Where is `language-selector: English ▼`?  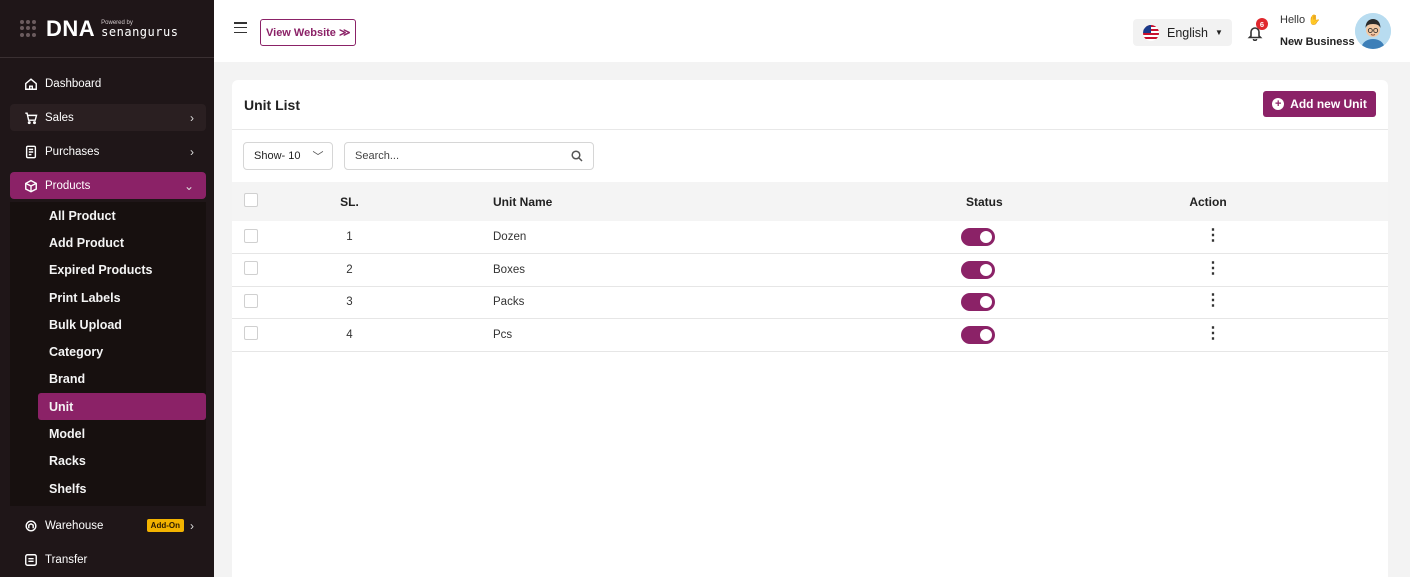 language-selector: English ▼ is located at coordinates (1182, 32).